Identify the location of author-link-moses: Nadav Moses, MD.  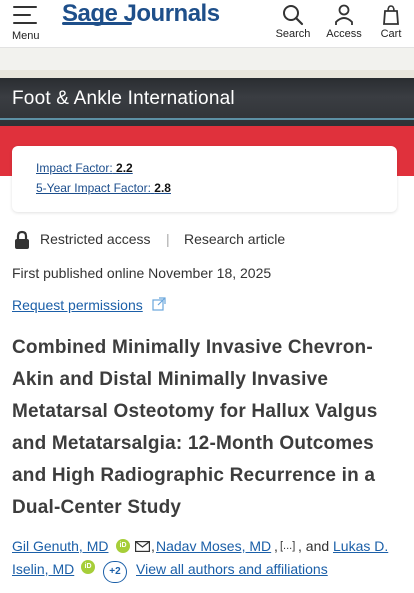
(213, 546).